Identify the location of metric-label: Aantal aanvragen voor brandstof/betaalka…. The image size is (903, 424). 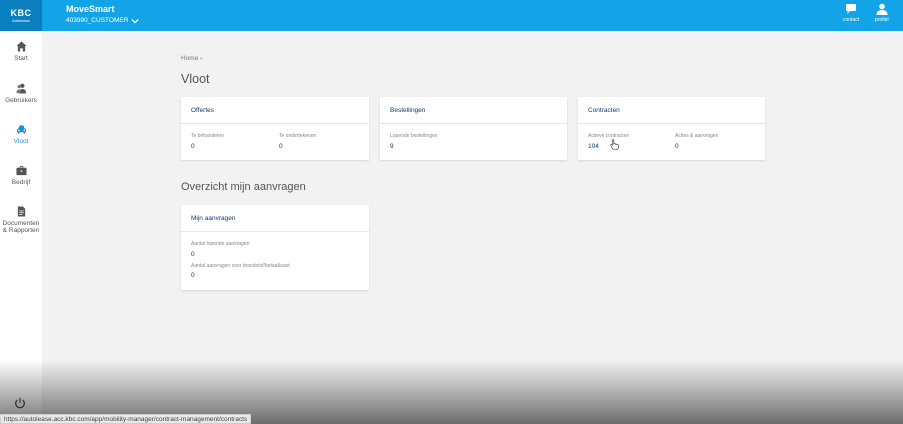
(240, 266).